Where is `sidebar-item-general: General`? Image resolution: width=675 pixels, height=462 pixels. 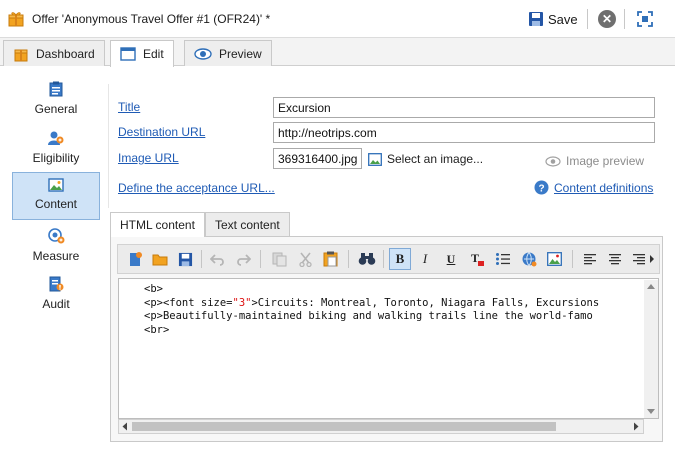
sidebar-item-general: General is located at coordinates (56, 100).